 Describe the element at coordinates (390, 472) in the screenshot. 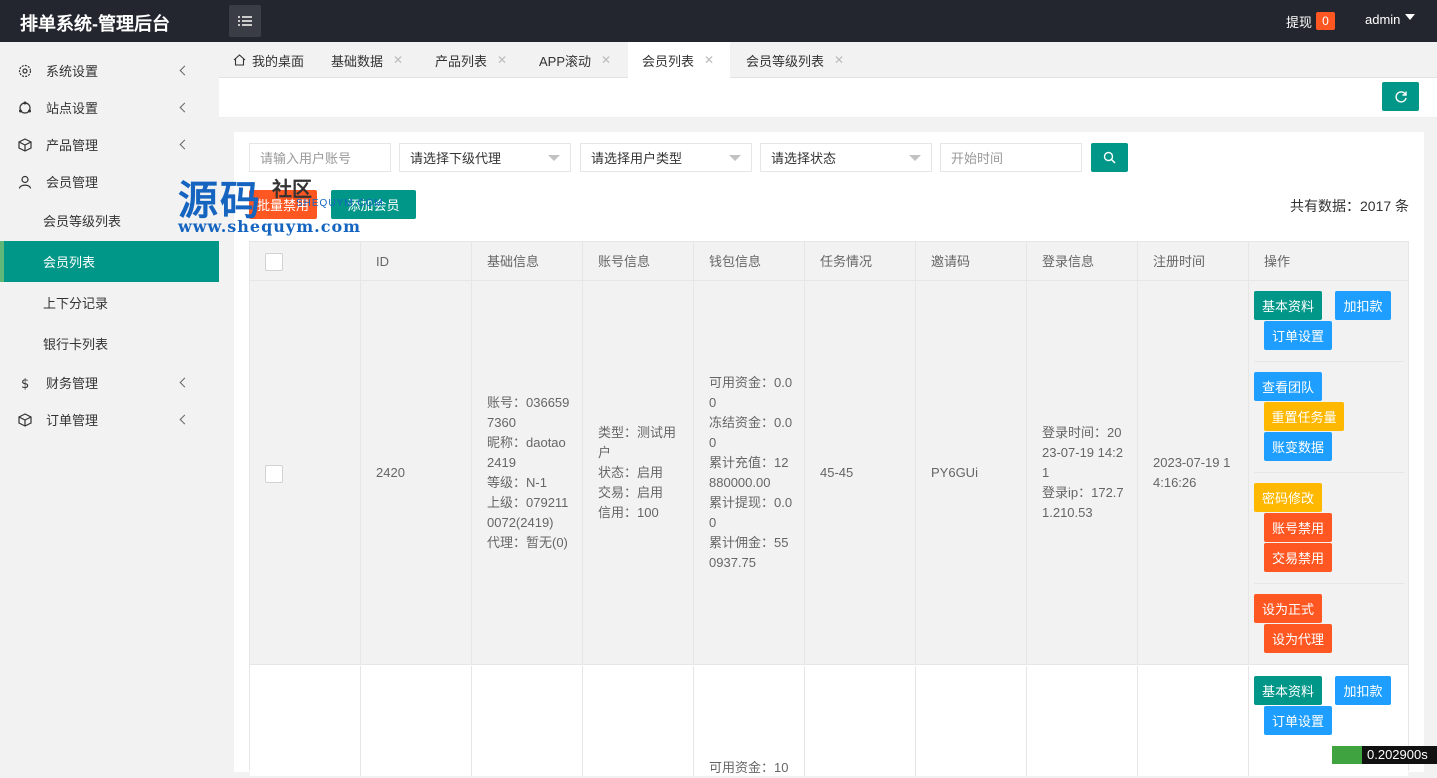

I see `row-id: 2420` at that location.